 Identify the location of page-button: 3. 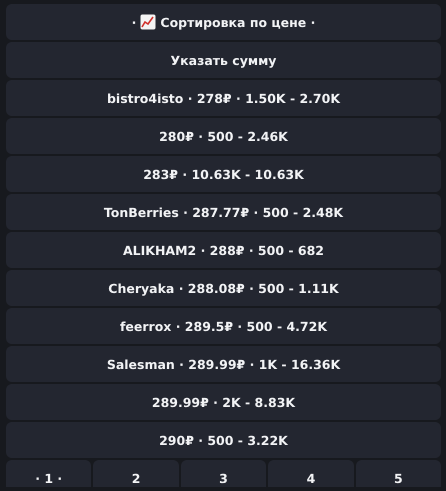
(223, 473).